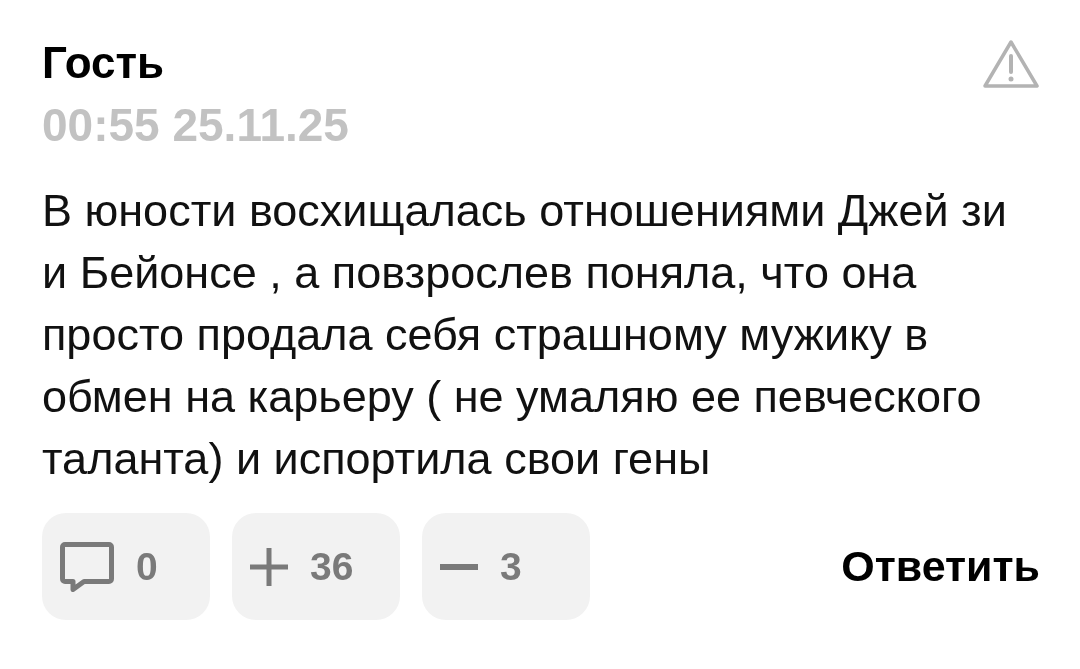 The height and width of the screenshot is (669, 1080). I want to click on warning-icon, so click(1011, 64).